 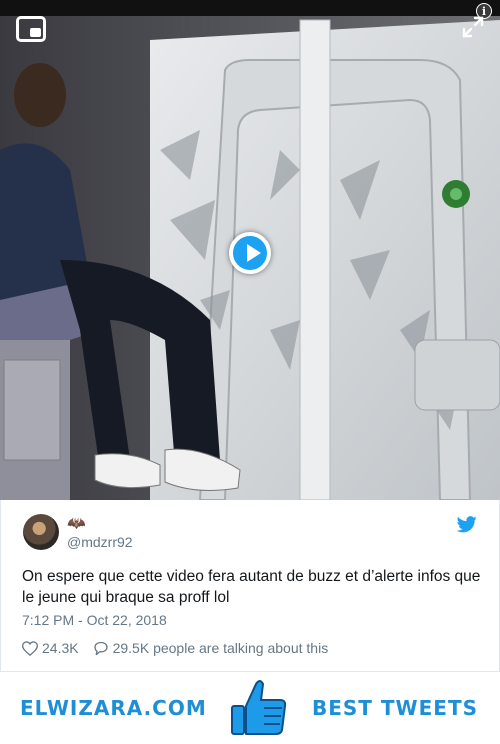 I want to click on twitter-bird-icon, so click(x=467, y=524).